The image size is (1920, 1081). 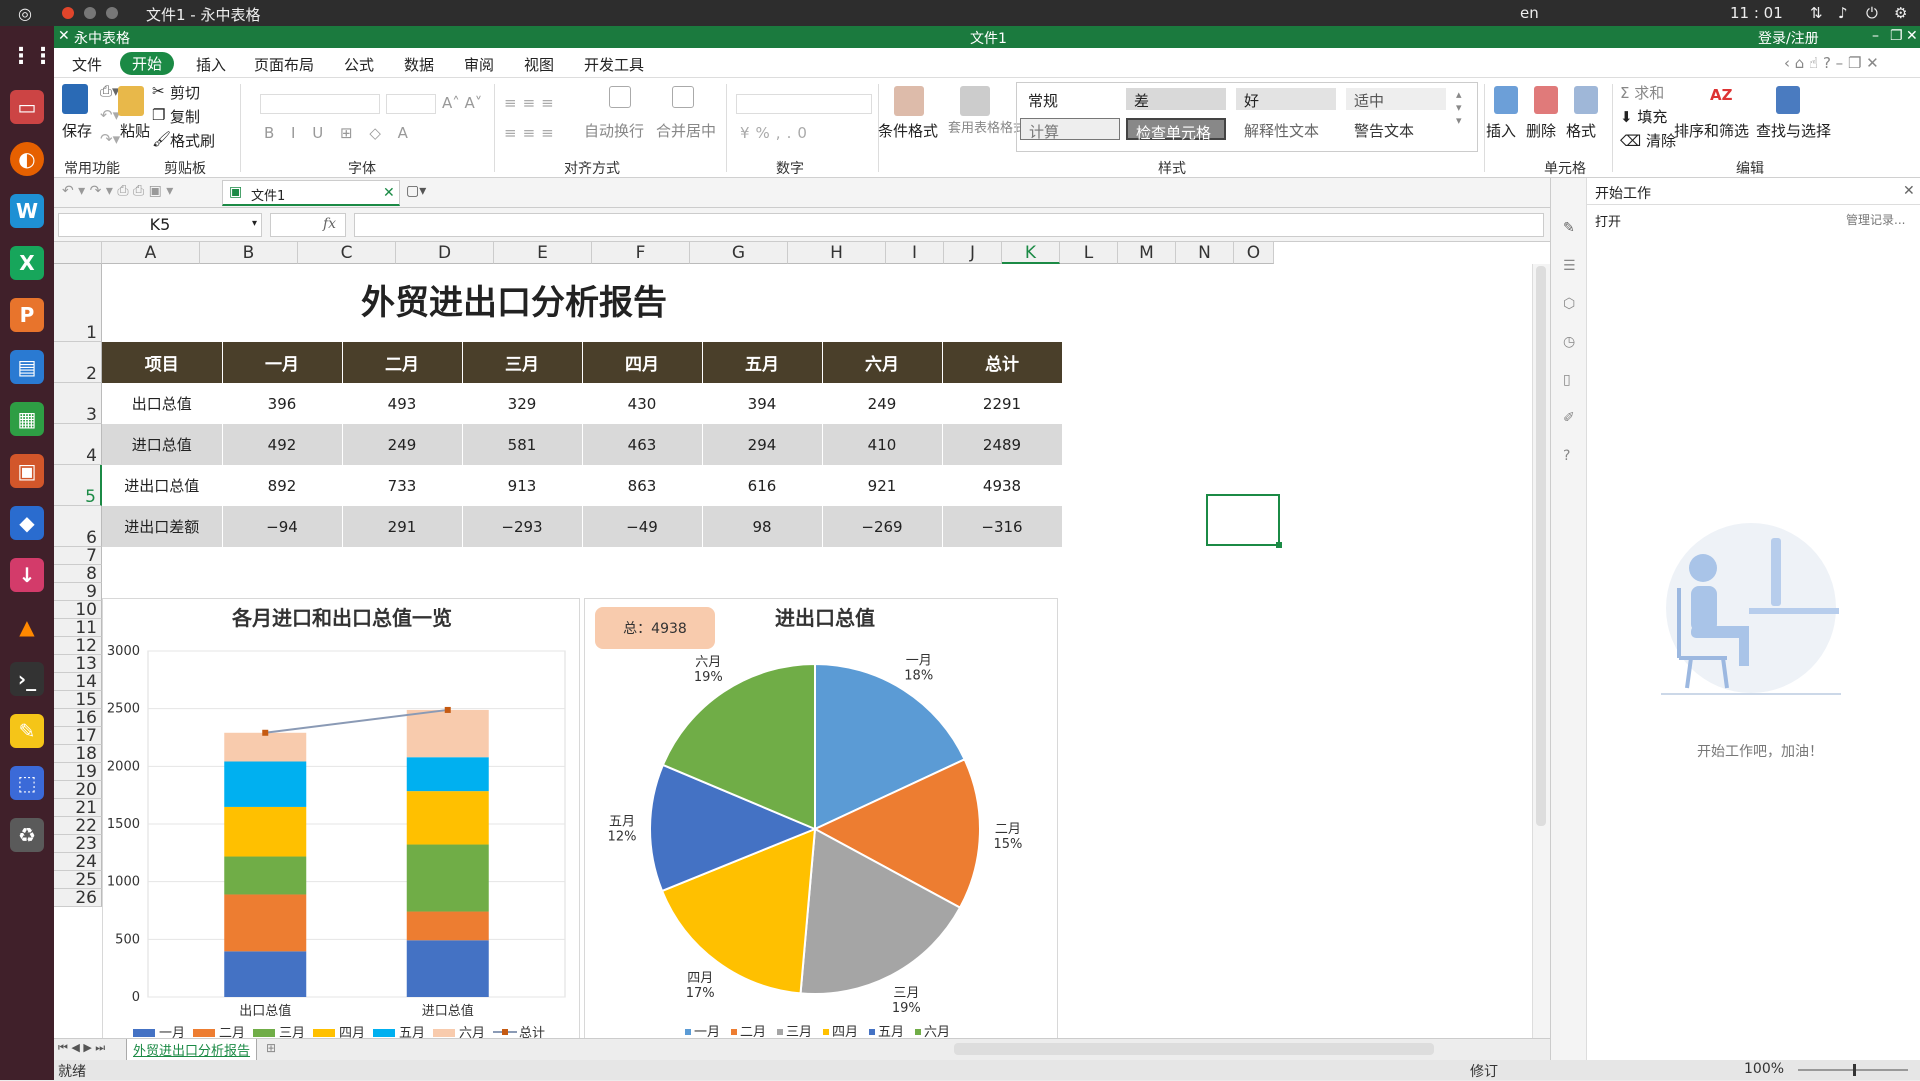 I want to click on delete-cells-button: 删除, so click(x=1541, y=130).